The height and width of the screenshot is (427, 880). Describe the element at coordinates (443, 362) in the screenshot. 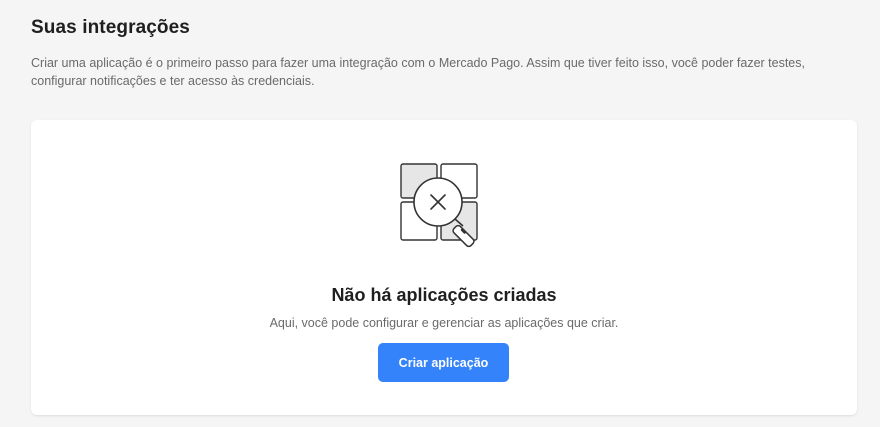

I see `create-application-button: Criar aplicação` at that location.